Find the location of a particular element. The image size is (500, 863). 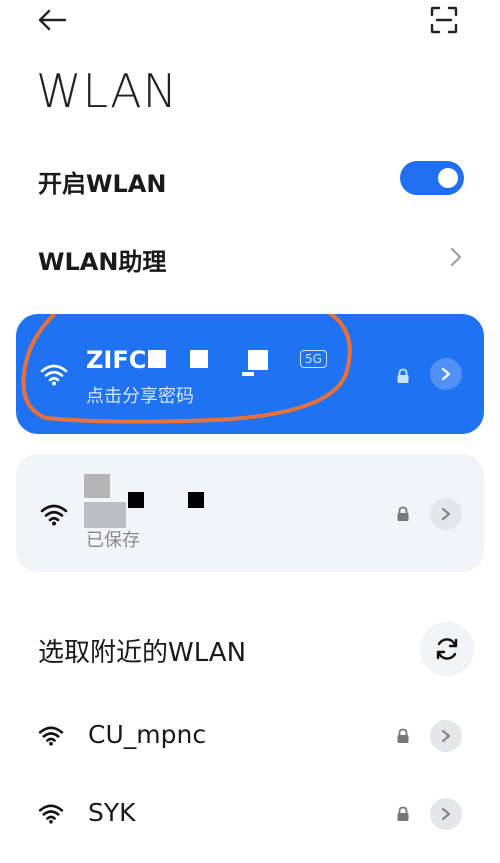

wlan-assistant-item: WLAN助理 is located at coordinates (102, 259).